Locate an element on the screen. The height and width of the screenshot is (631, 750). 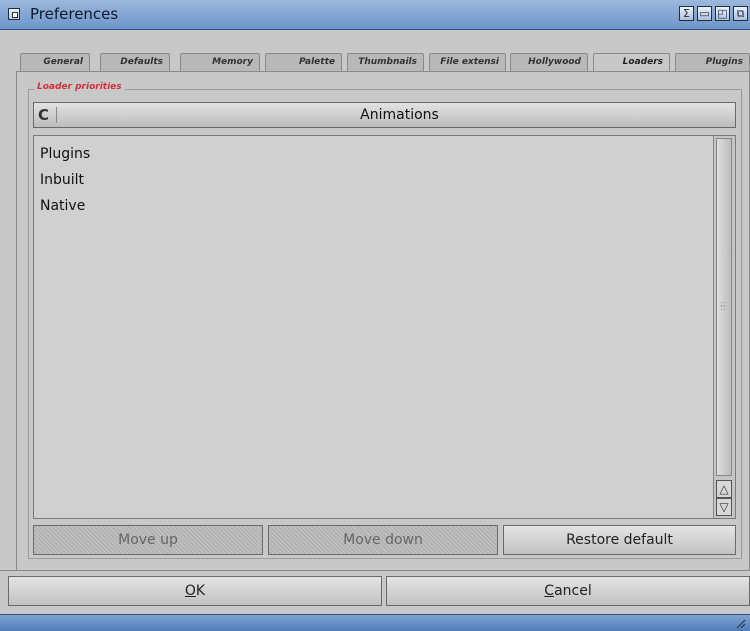
snapshot-icon: ▭ is located at coordinates (704, 13).